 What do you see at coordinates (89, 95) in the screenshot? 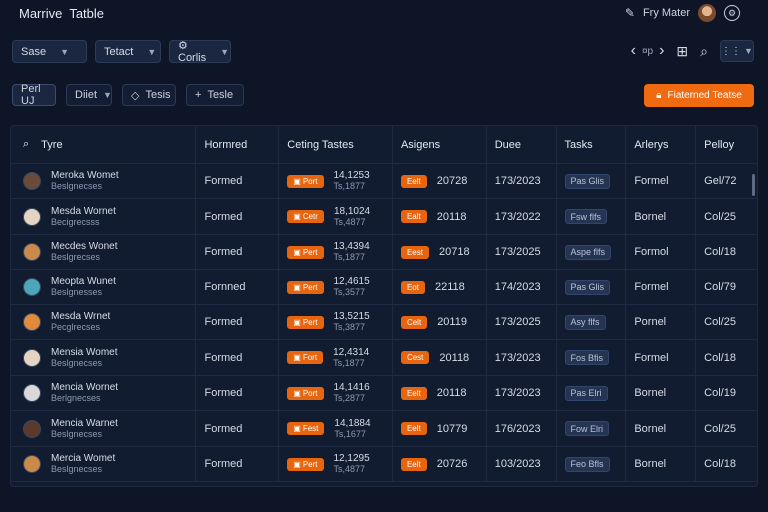
I see `chip-diiet: Diiet ▼` at bounding box center [89, 95].